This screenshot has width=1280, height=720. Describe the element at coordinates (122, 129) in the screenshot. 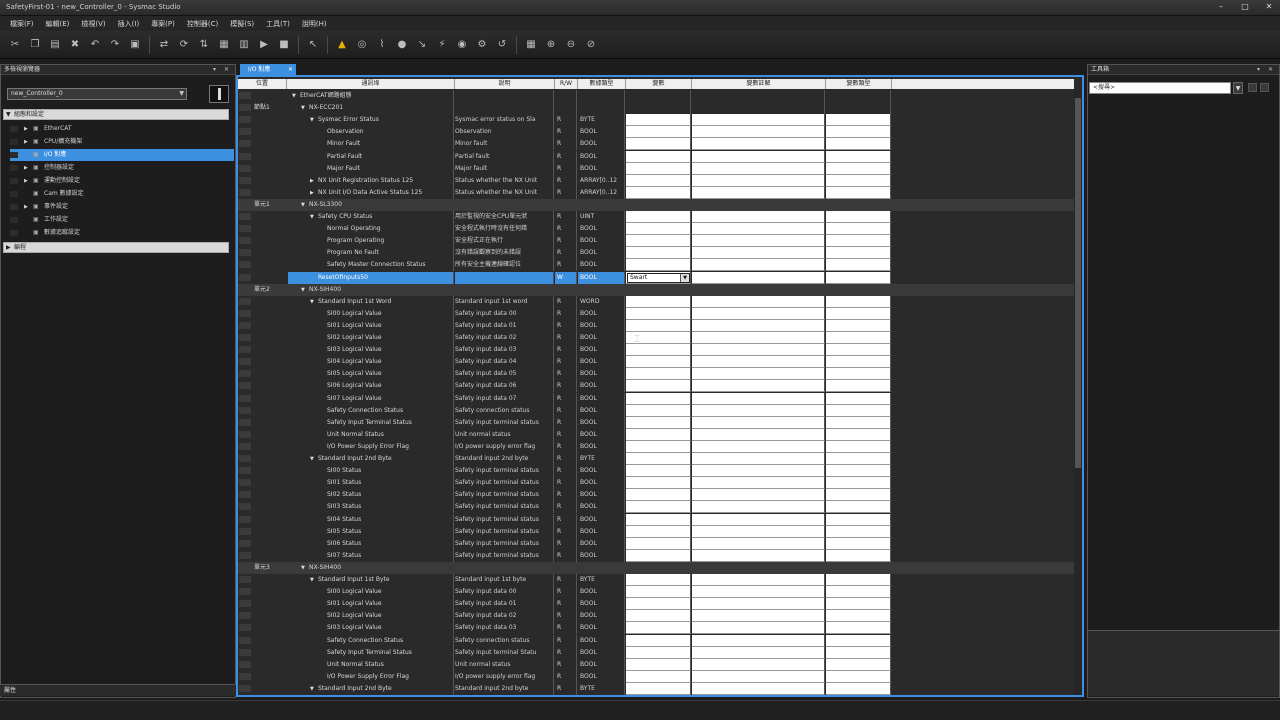

I see `tree-node: ▶ ▣ EtherCAT` at that location.